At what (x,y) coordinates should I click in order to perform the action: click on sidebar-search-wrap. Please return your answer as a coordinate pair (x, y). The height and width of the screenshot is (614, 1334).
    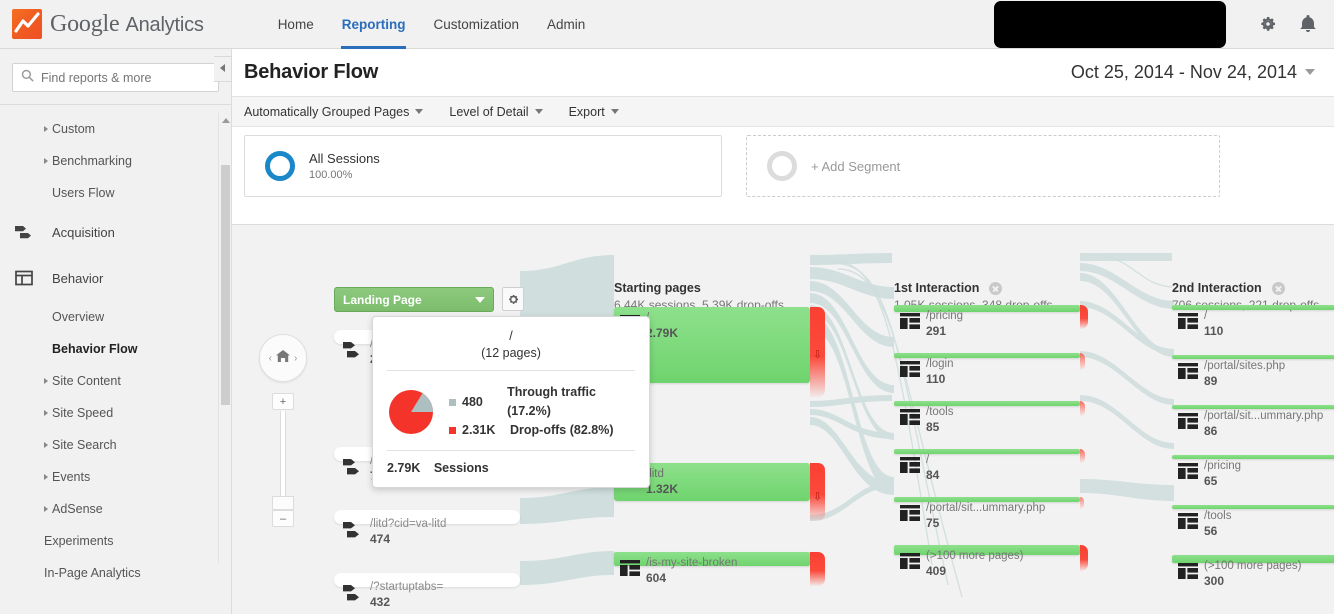
    Looking at the image, I should click on (115, 76).